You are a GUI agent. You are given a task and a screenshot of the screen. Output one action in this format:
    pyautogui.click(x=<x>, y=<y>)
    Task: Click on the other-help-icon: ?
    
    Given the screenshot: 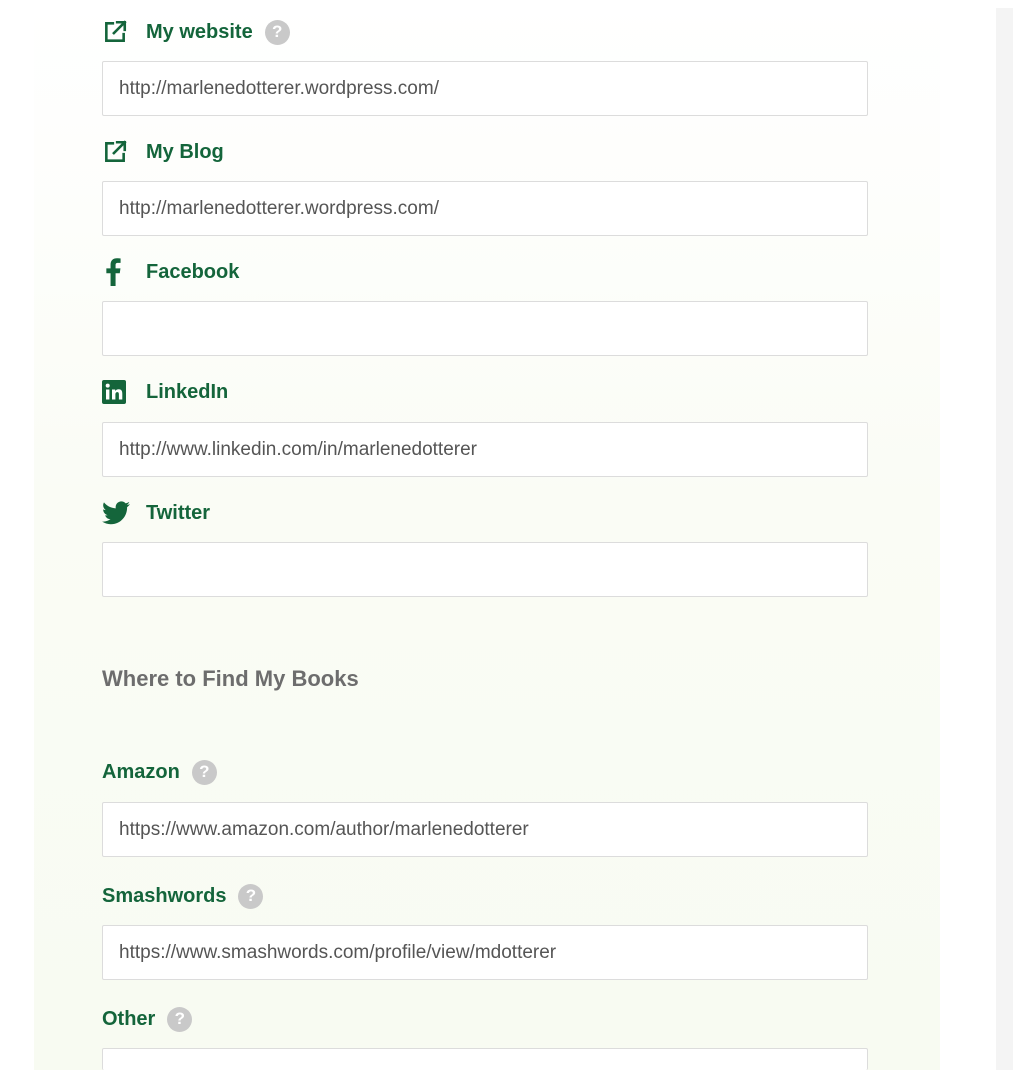 What is the action you would take?
    pyautogui.click(x=180, y=1019)
    